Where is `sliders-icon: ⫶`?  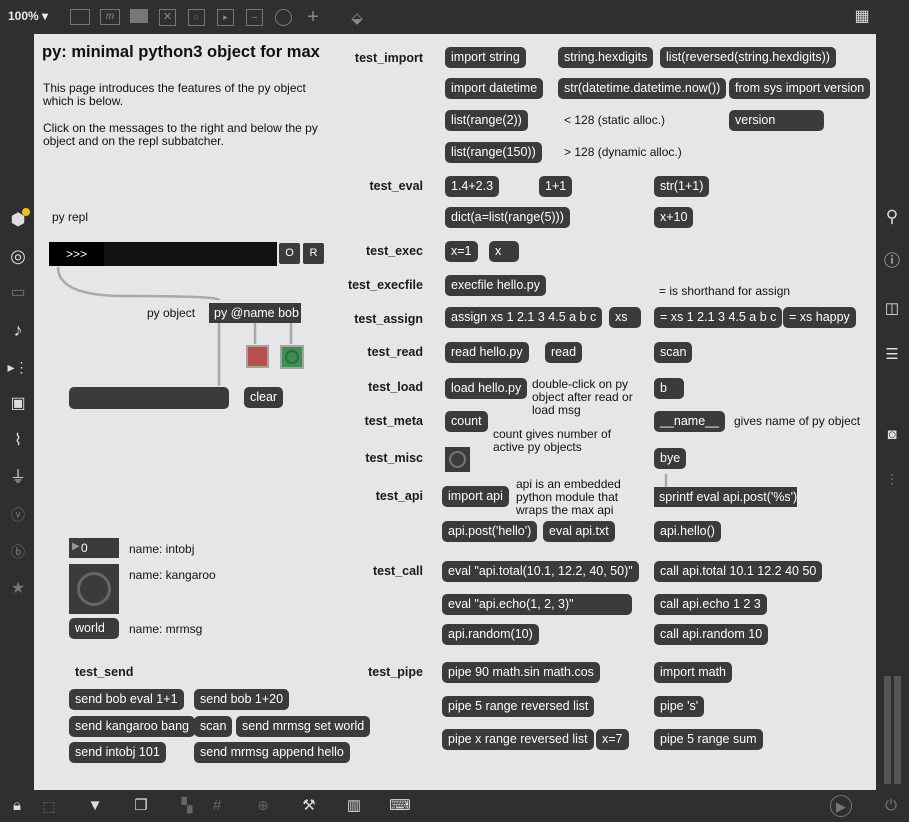
sliders-icon: ⫶ is located at coordinates (892, 480).